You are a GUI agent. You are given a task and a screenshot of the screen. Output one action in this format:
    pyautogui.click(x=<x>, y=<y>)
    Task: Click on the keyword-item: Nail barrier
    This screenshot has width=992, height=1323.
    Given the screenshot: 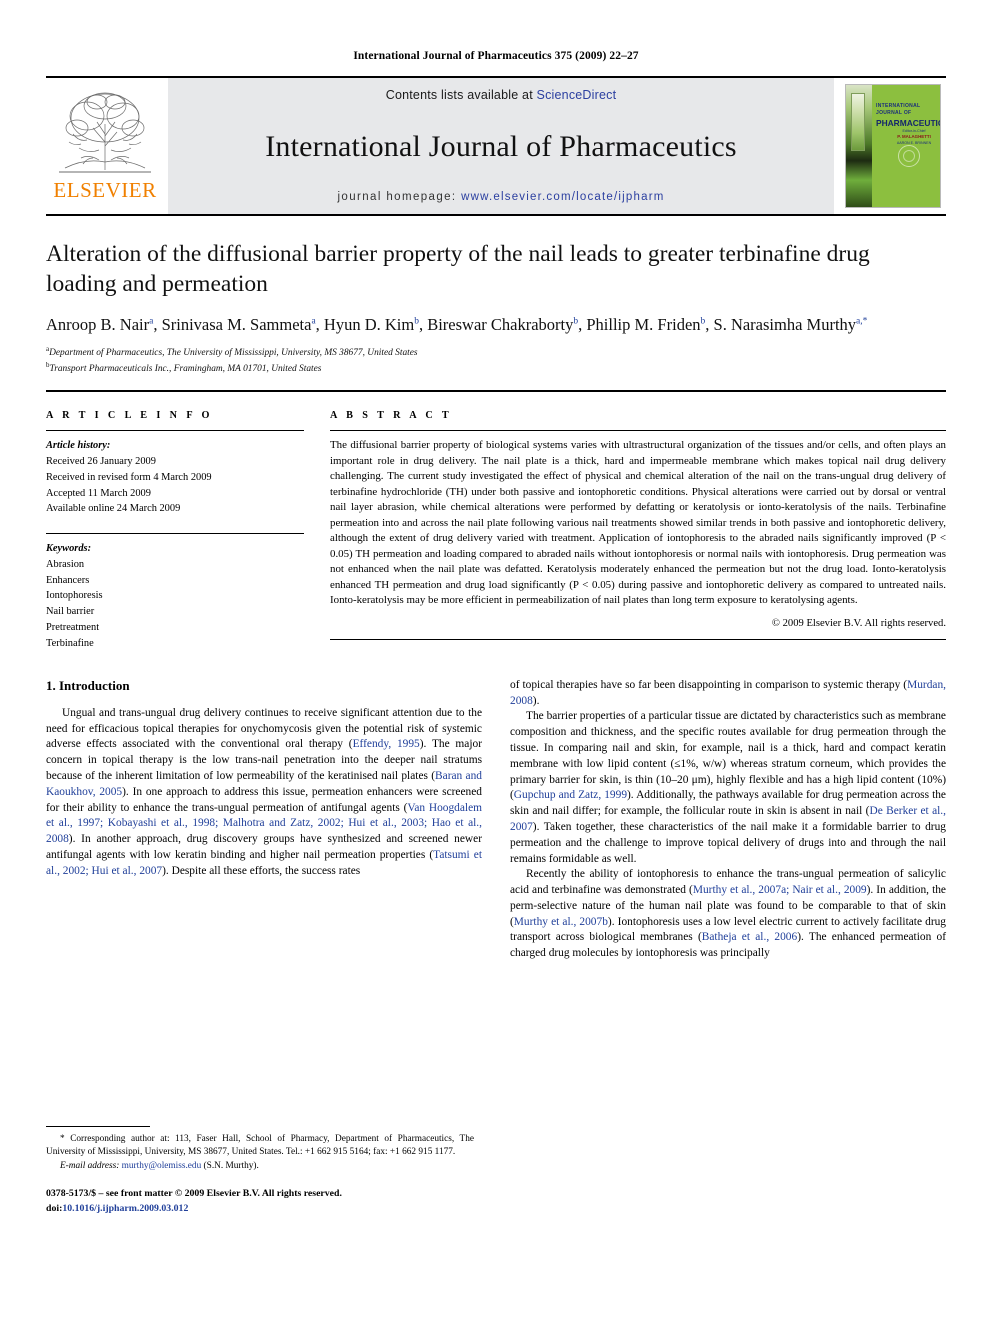 What is the action you would take?
    pyautogui.click(x=175, y=612)
    